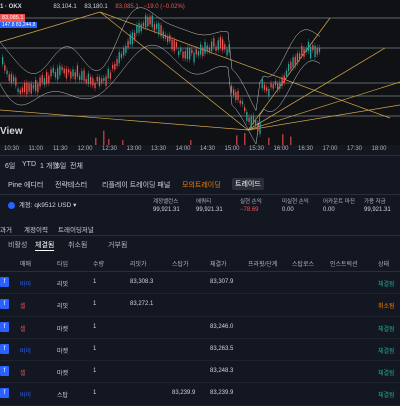 The width and height of the screenshot is (400, 406). What do you see at coordinates (71, 185) in the screenshot?
I see `panel-tab: 전략테스터` at bounding box center [71, 185].